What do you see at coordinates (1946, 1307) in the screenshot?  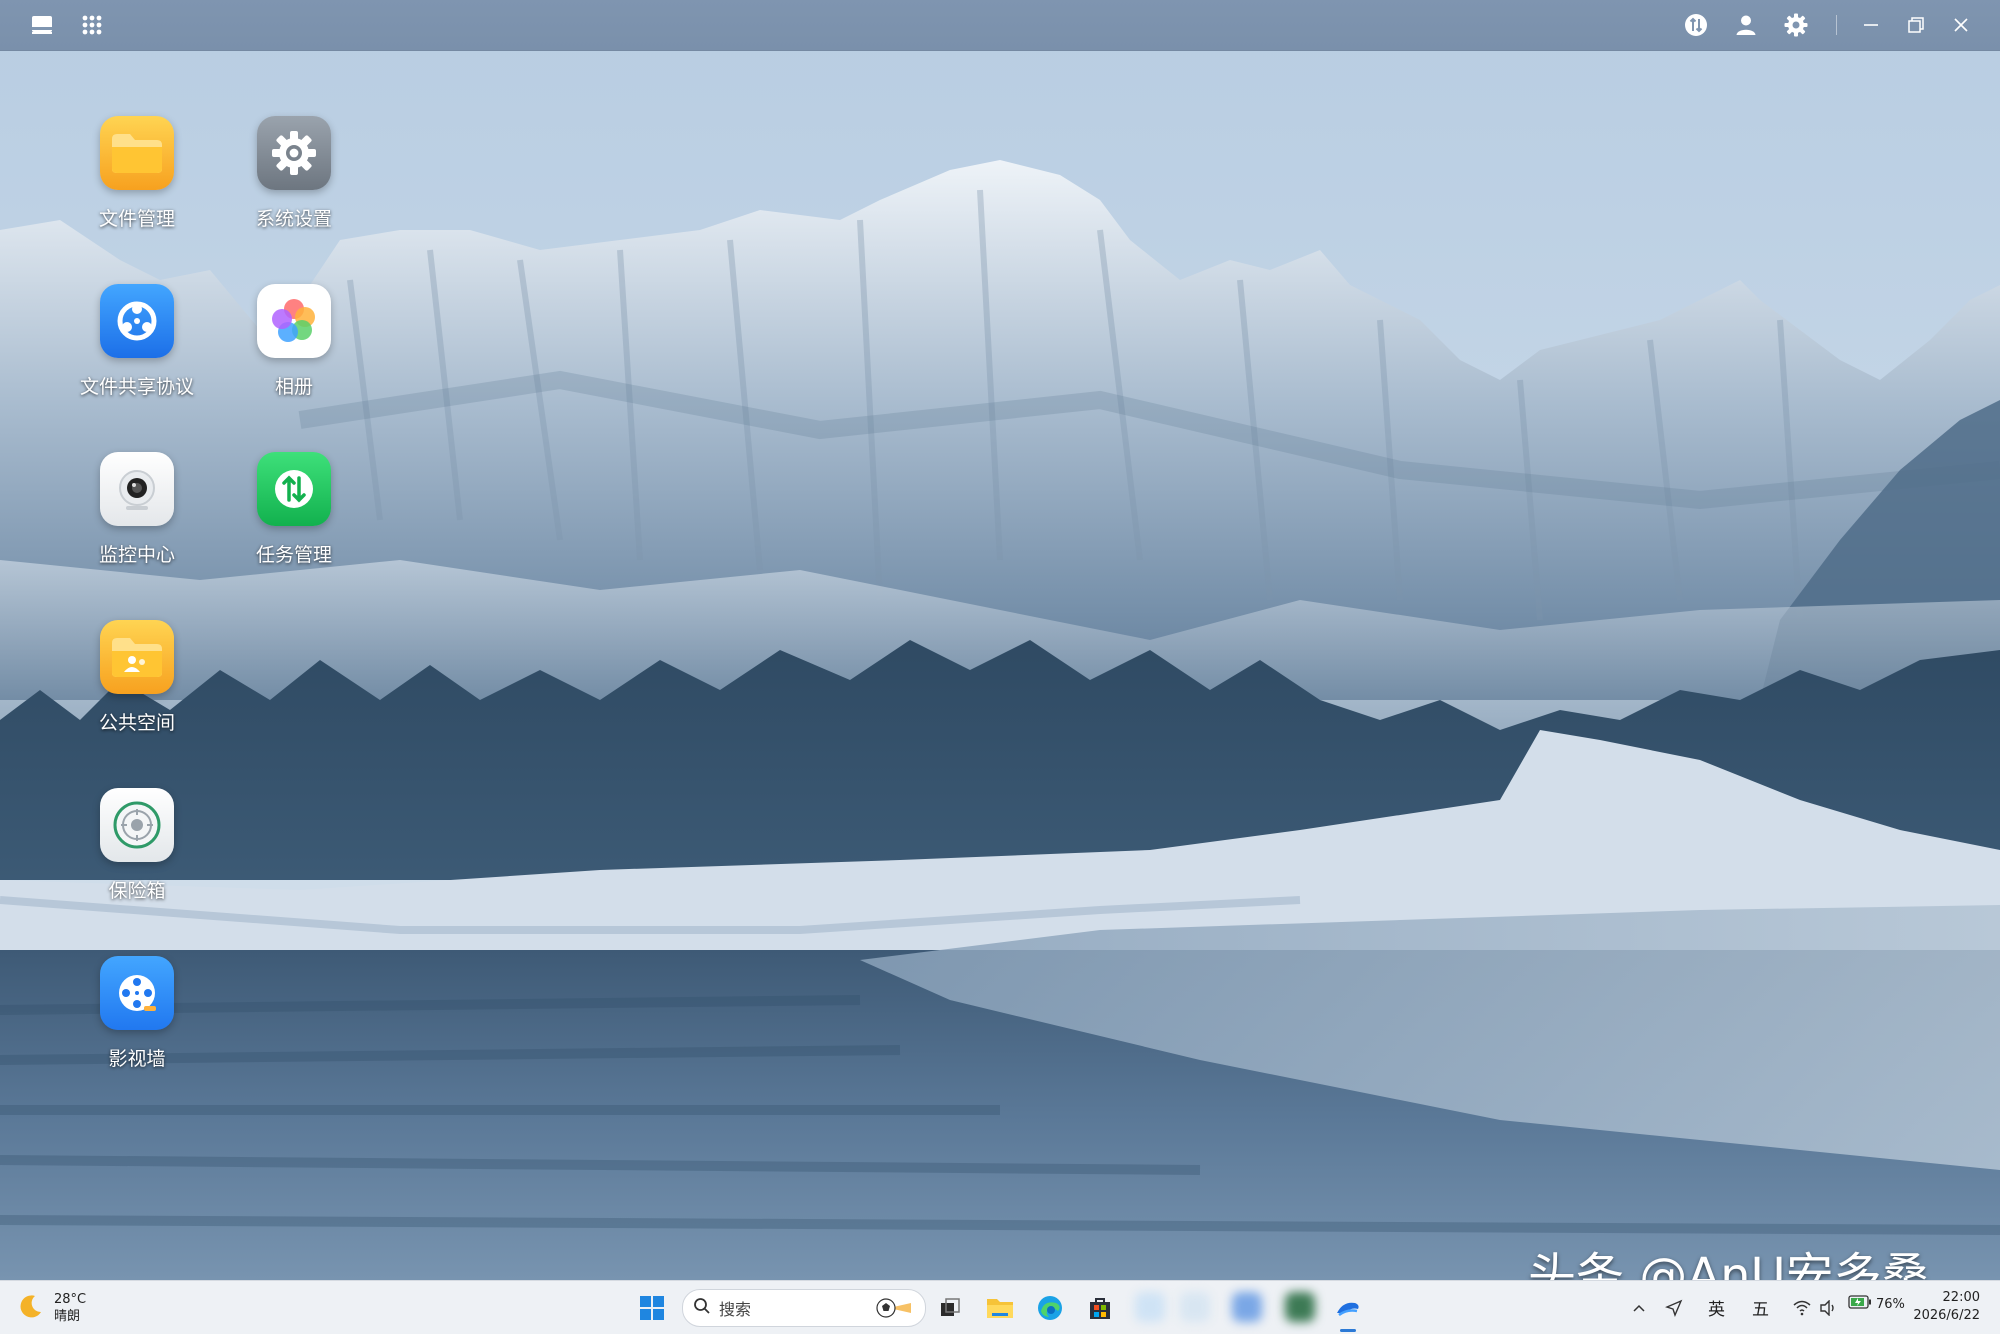 I see `taskbar-clock: 22:00 2026/6/22` at bounding box center [1946, 1307].